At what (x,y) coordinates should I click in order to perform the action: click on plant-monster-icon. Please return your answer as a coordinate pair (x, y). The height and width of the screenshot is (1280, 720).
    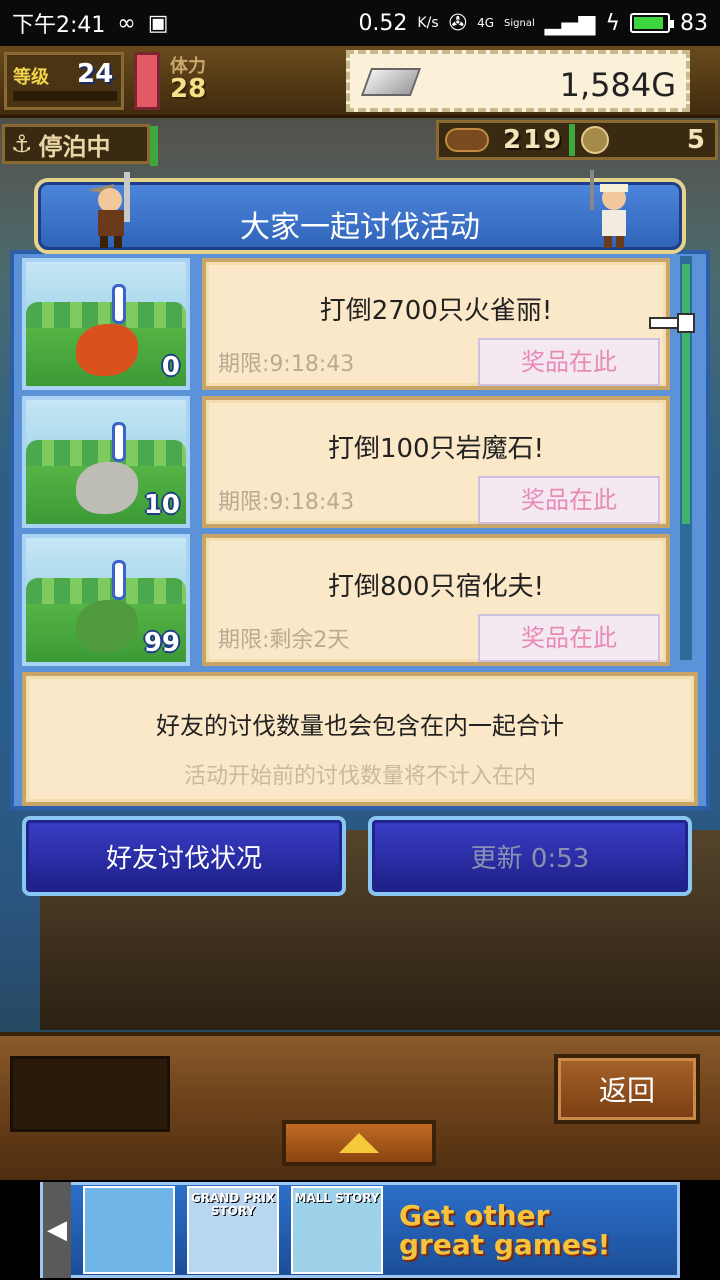
    Looking at the image, I should click on (107, 626).